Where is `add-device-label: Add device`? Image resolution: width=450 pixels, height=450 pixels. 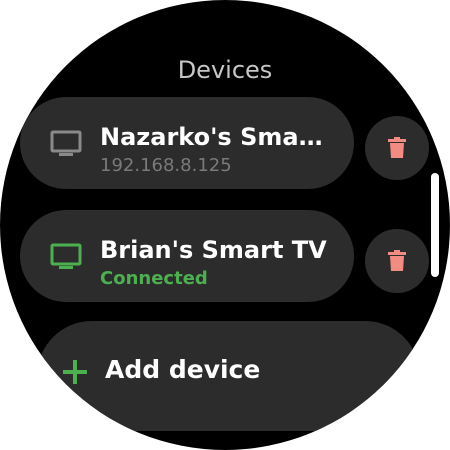
add-device-label: Add device is located at coordinates (183, 369).